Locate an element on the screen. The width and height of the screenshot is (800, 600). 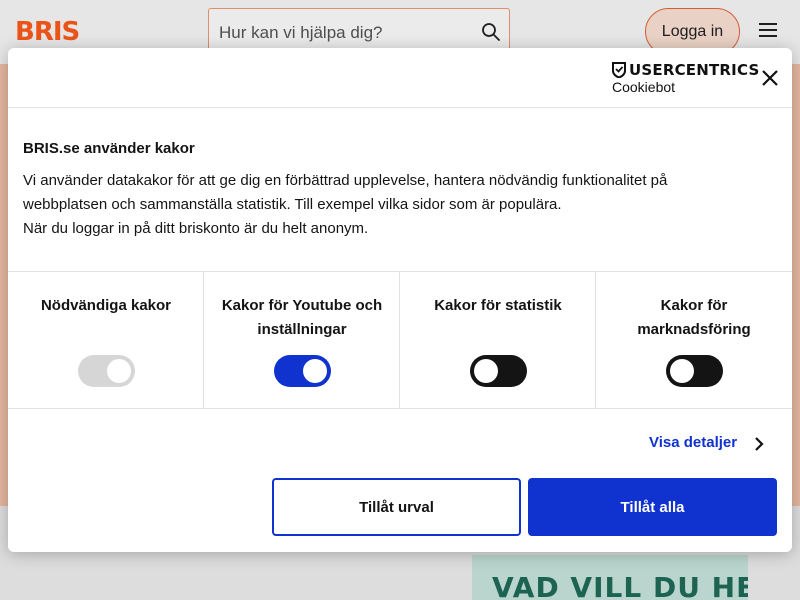
chevron-right-icon is located at coordinates (759, 444).